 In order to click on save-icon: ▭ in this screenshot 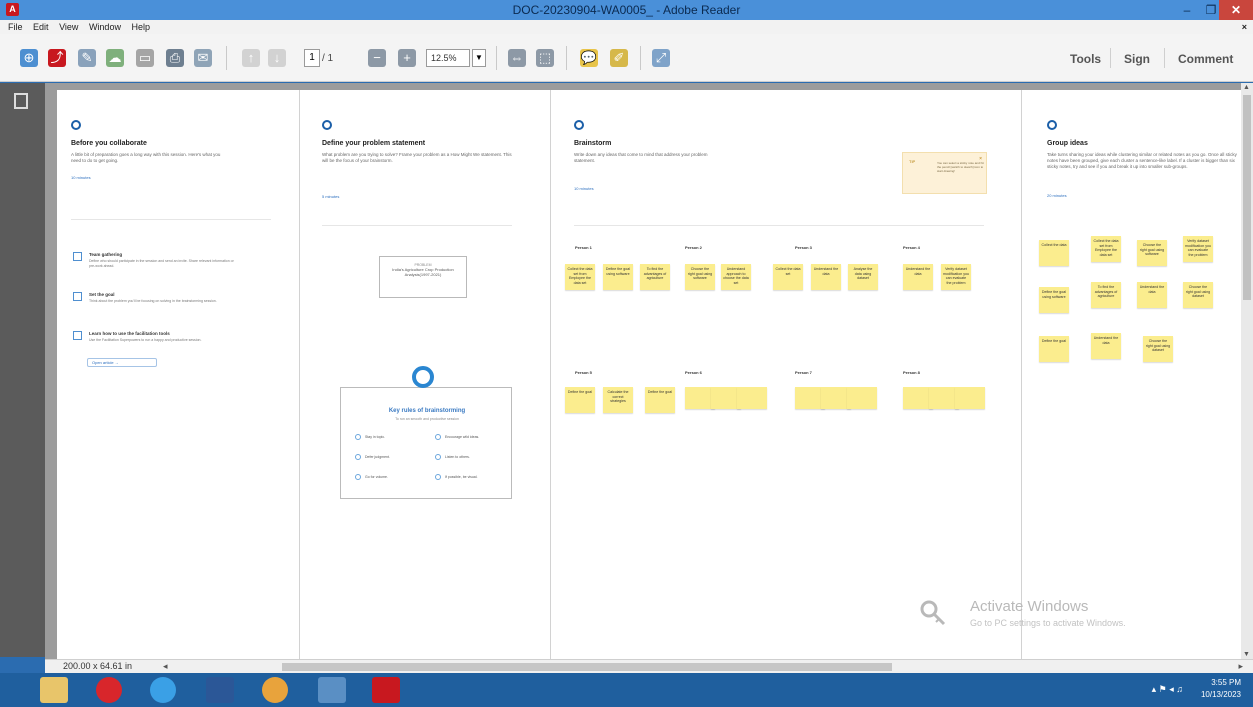, I will do `click(145, 58)`.